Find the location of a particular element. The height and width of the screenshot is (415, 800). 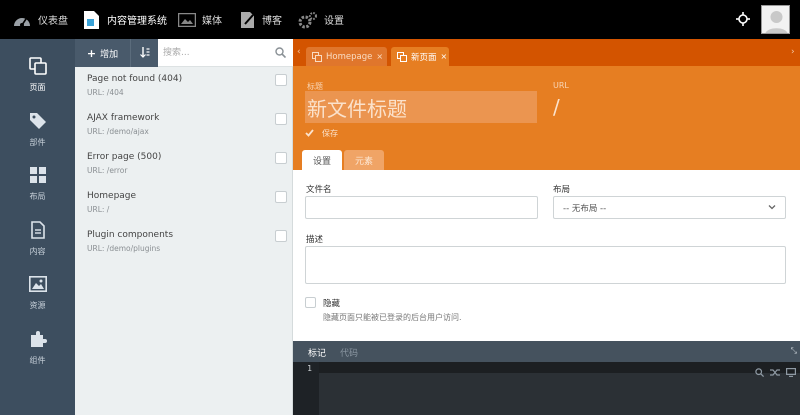

layout-select-value: -- 无布局 -- is located at coordinates (585, 208).